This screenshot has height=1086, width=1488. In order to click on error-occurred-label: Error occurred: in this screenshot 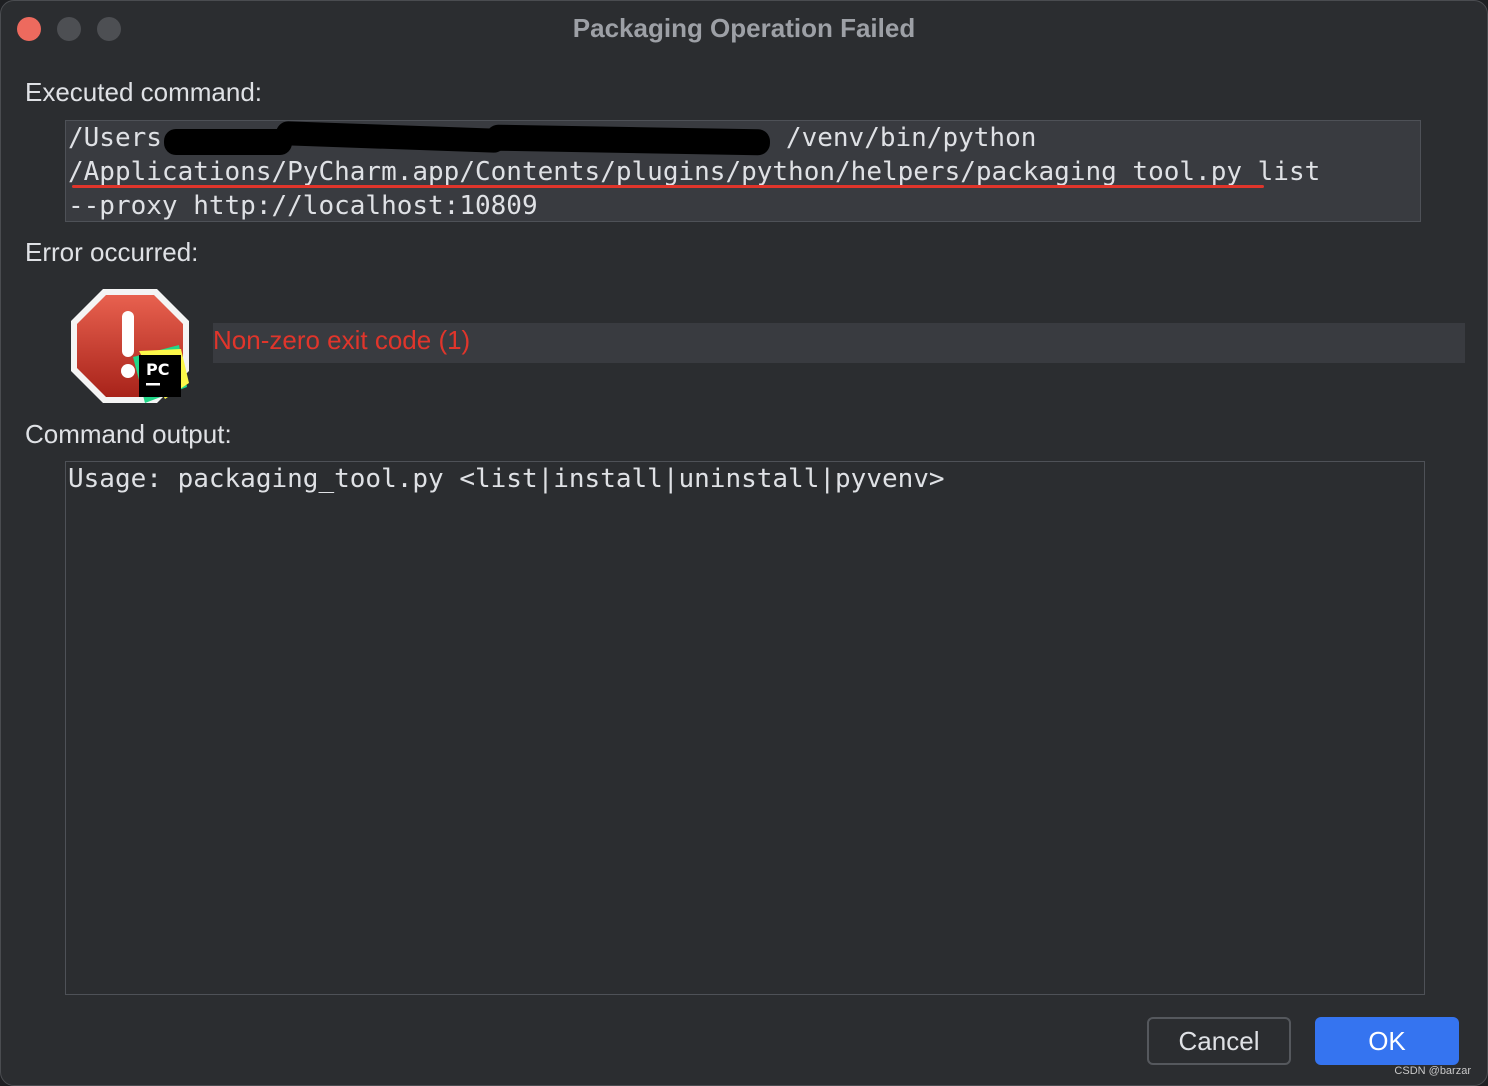, I will do `click(112, 252)`.